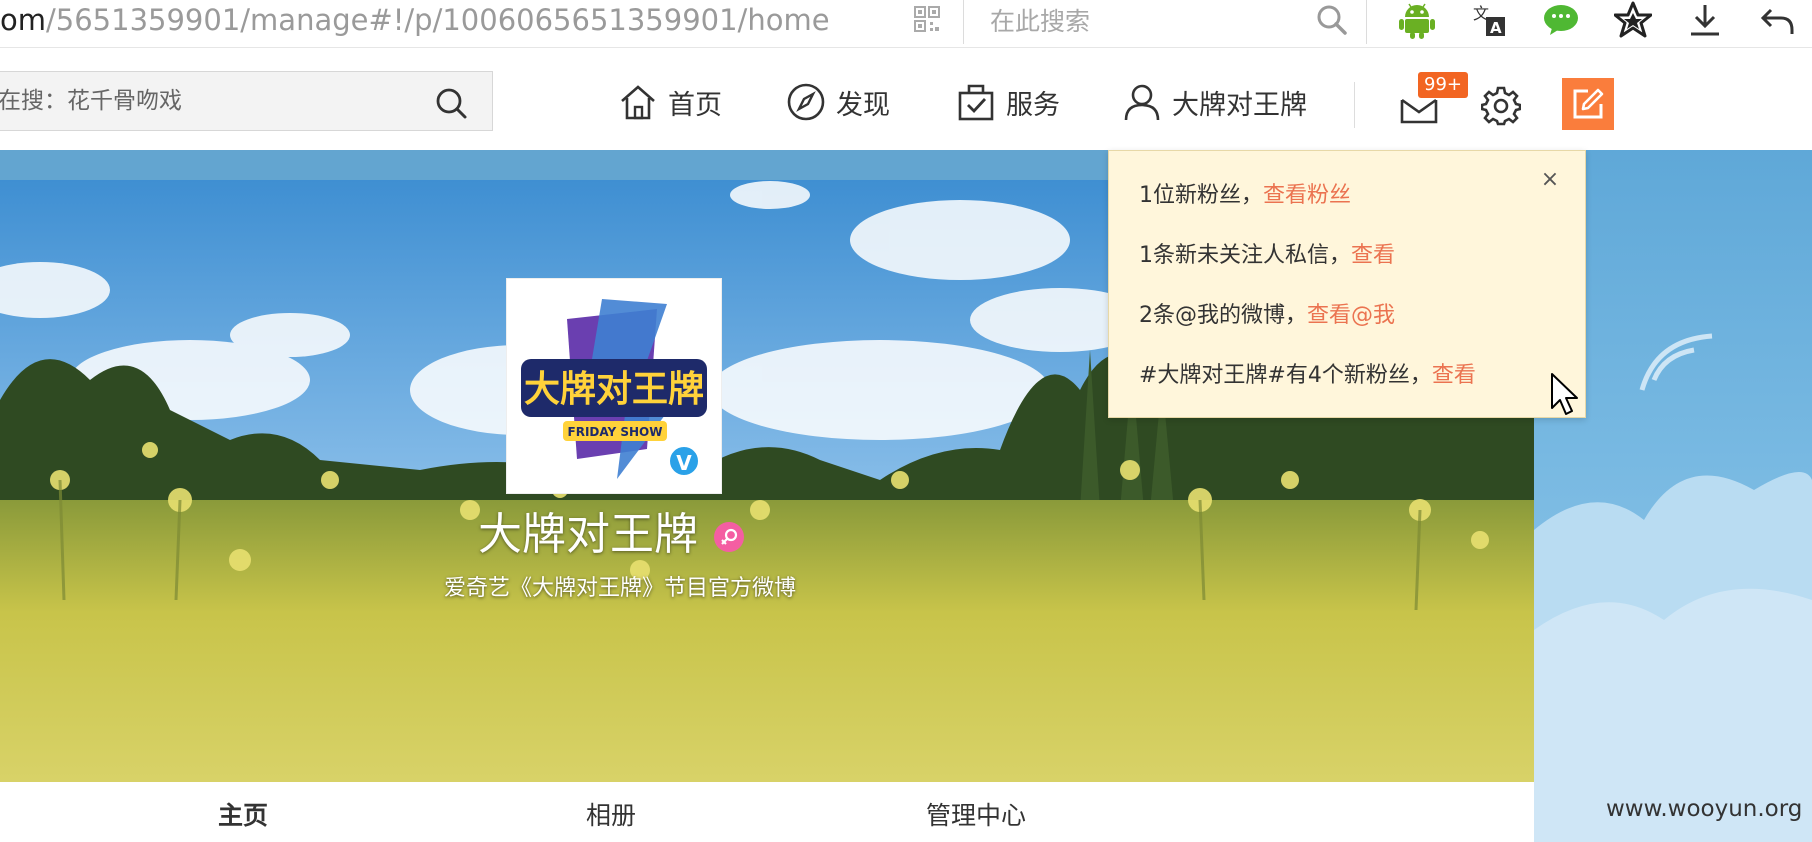 This screenshot has height=842, width=1812. I want to click on svg-text: A, so click(1496, 28).